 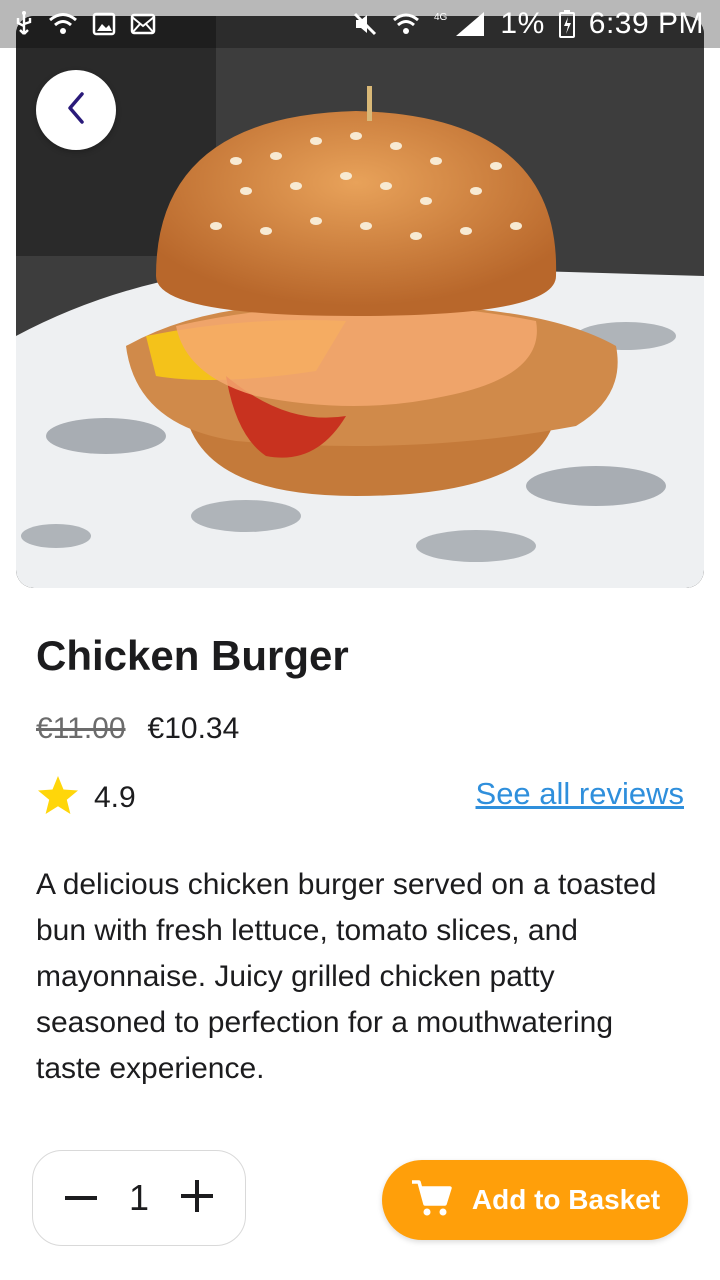 What do you see at coordinates (192, 655) in the screenshot?
I see `product-title: Chicken Burger` at bounding box center [192, 655].